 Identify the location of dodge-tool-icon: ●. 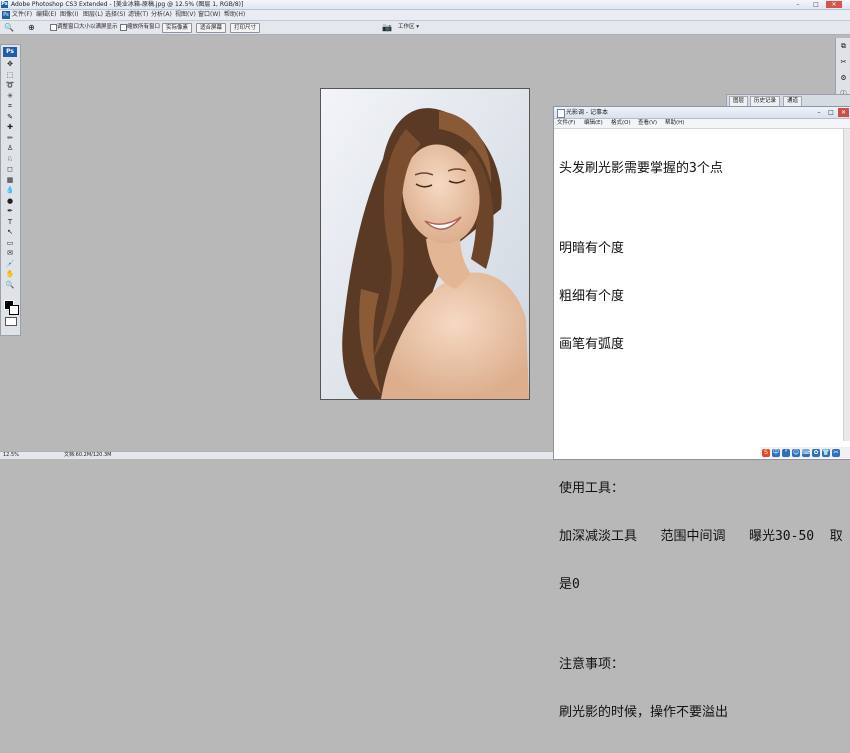
(10, 201).